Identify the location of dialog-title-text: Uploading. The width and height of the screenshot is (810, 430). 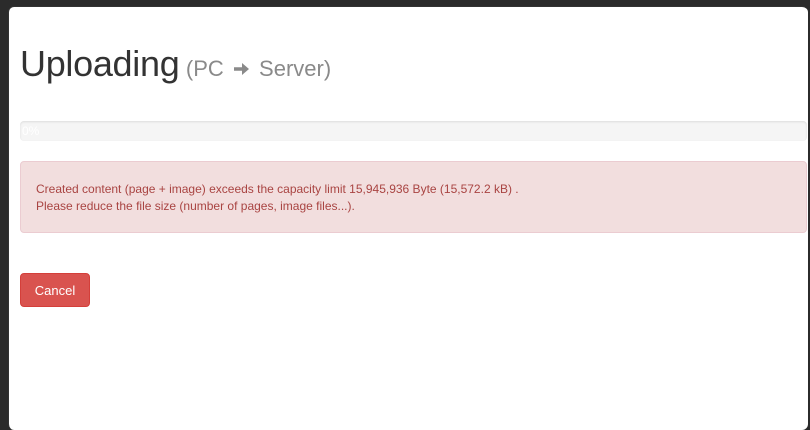
(100, 63).